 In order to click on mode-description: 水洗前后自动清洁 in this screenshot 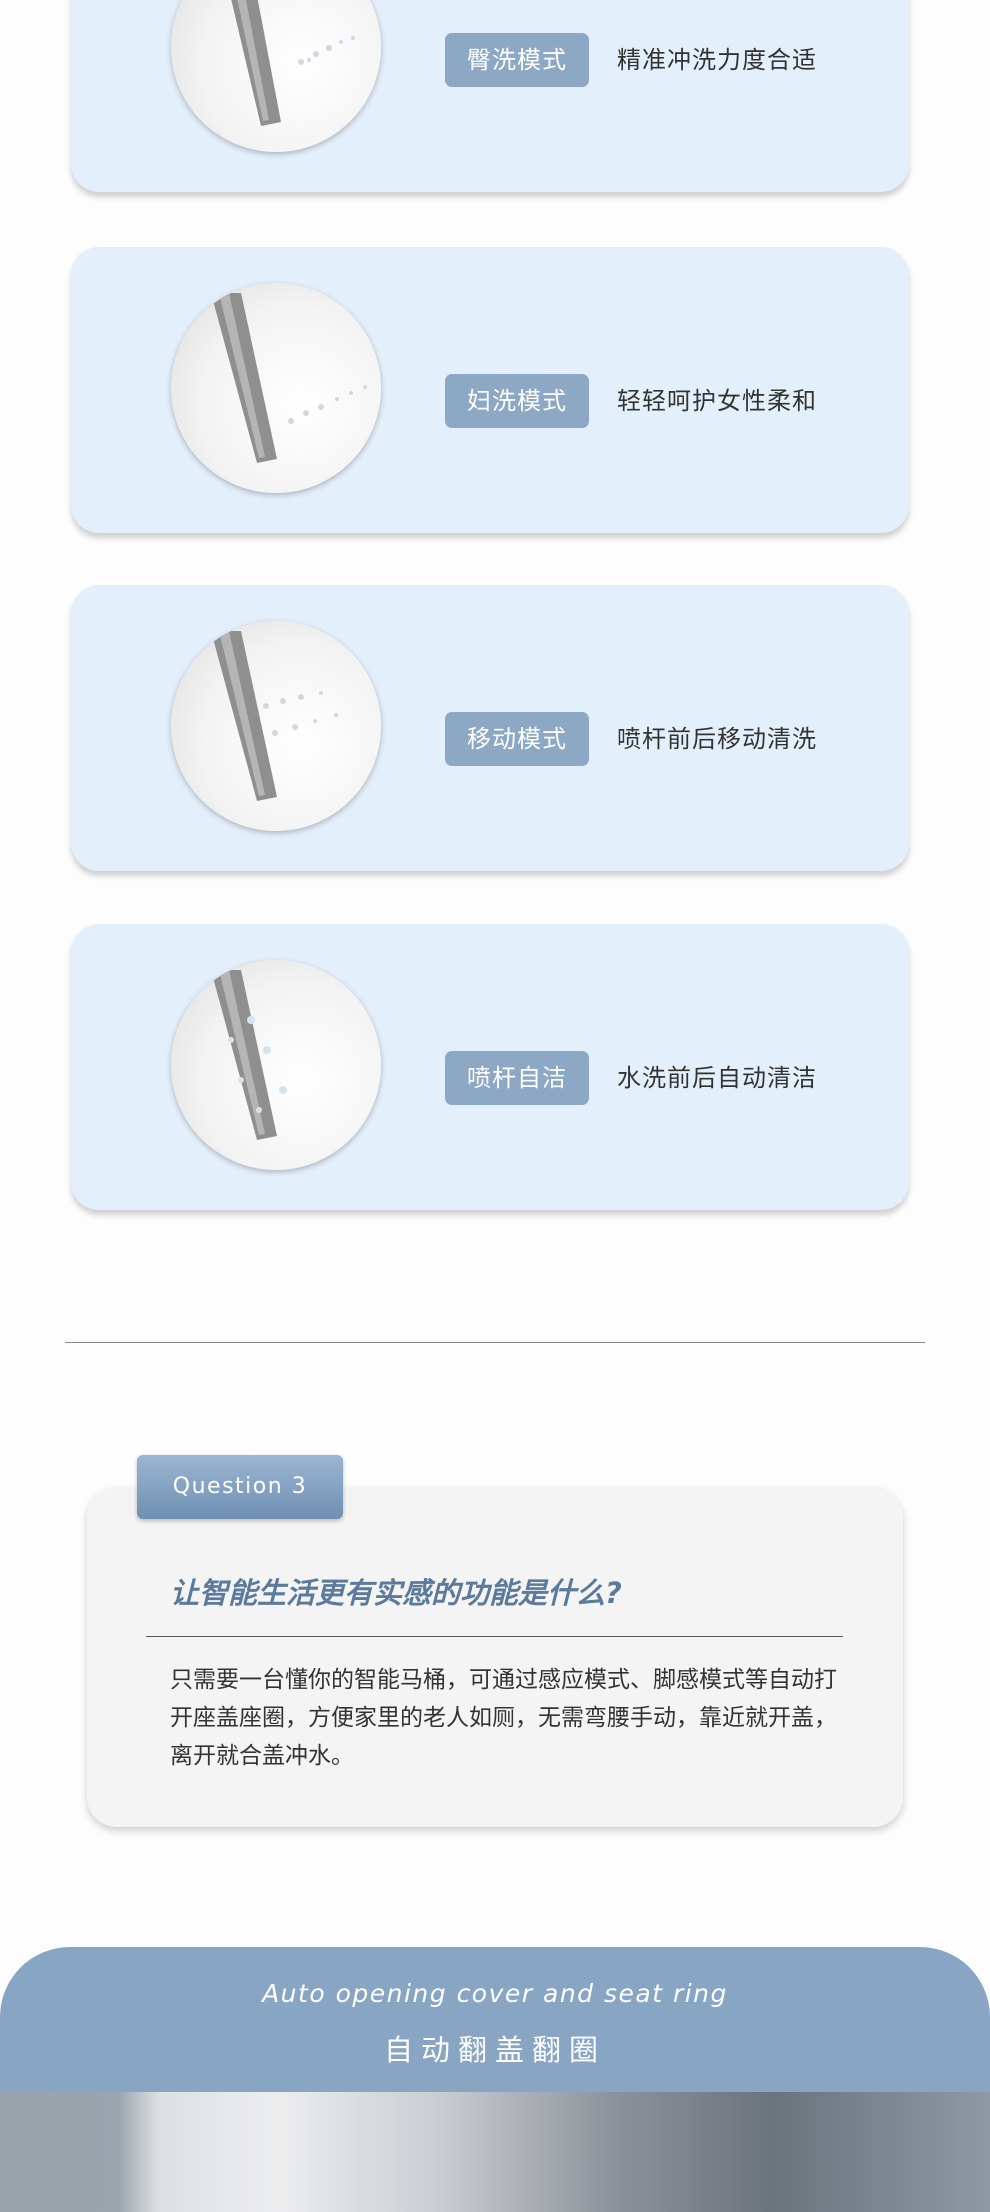, I will do `click(717, 1078)`.